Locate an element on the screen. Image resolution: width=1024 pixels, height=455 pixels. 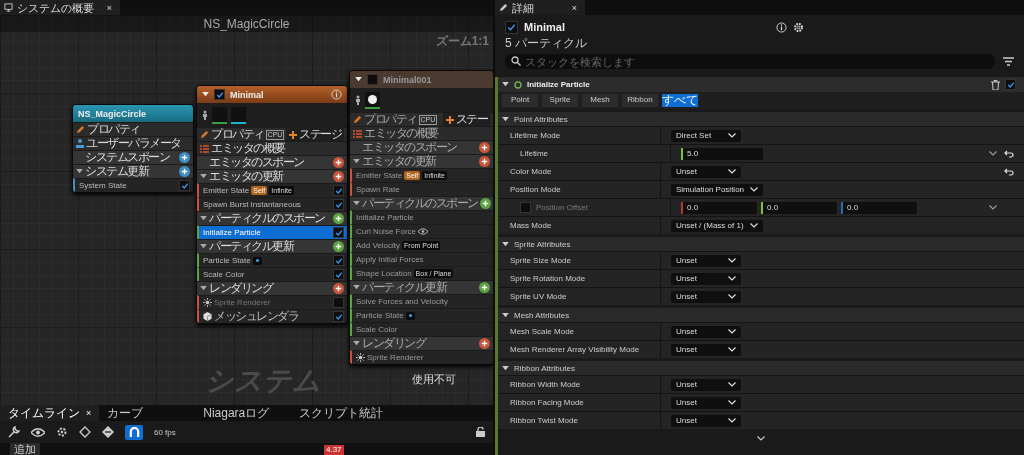
module-row: Spawn Burst Instantaneous is located at coordinates (272, 204).